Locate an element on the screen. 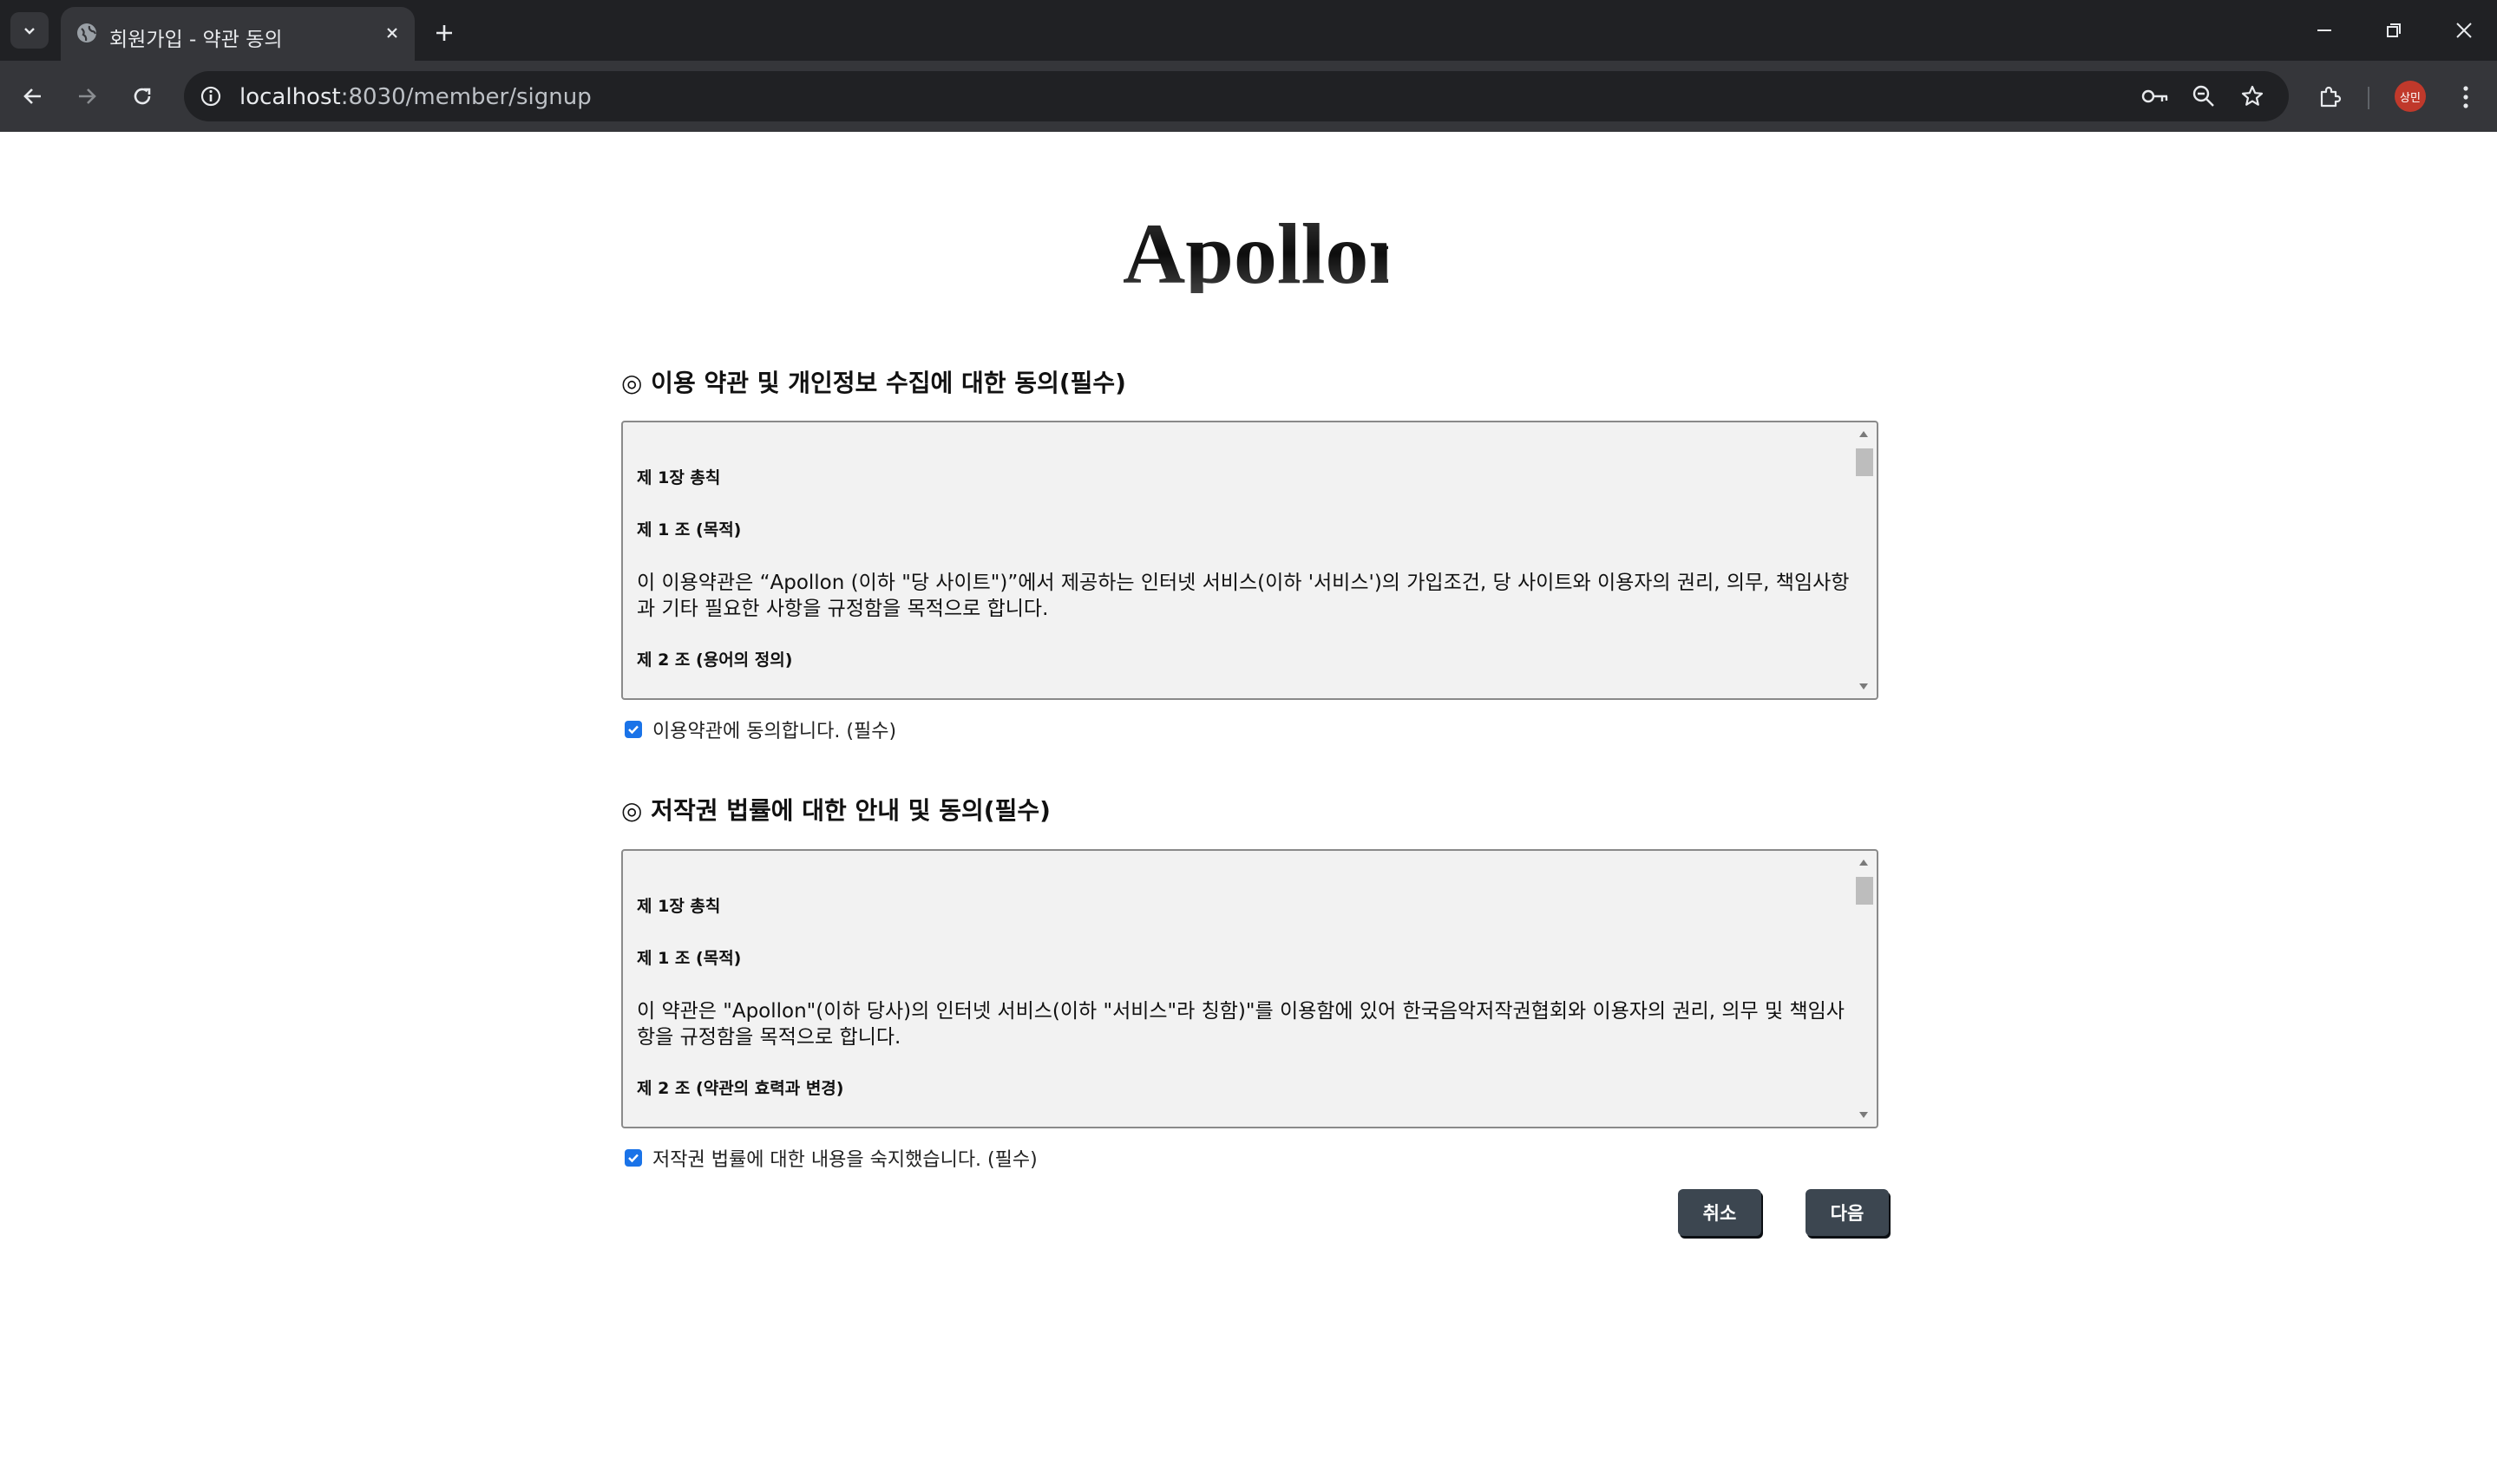  browser-menu-button is located at coordinates (2466, 97).